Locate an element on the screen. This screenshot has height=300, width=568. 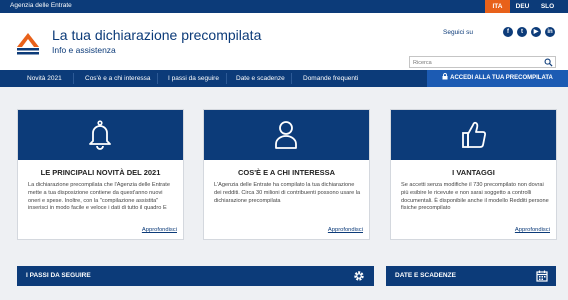
search-input is located at coordinates (475, 62).